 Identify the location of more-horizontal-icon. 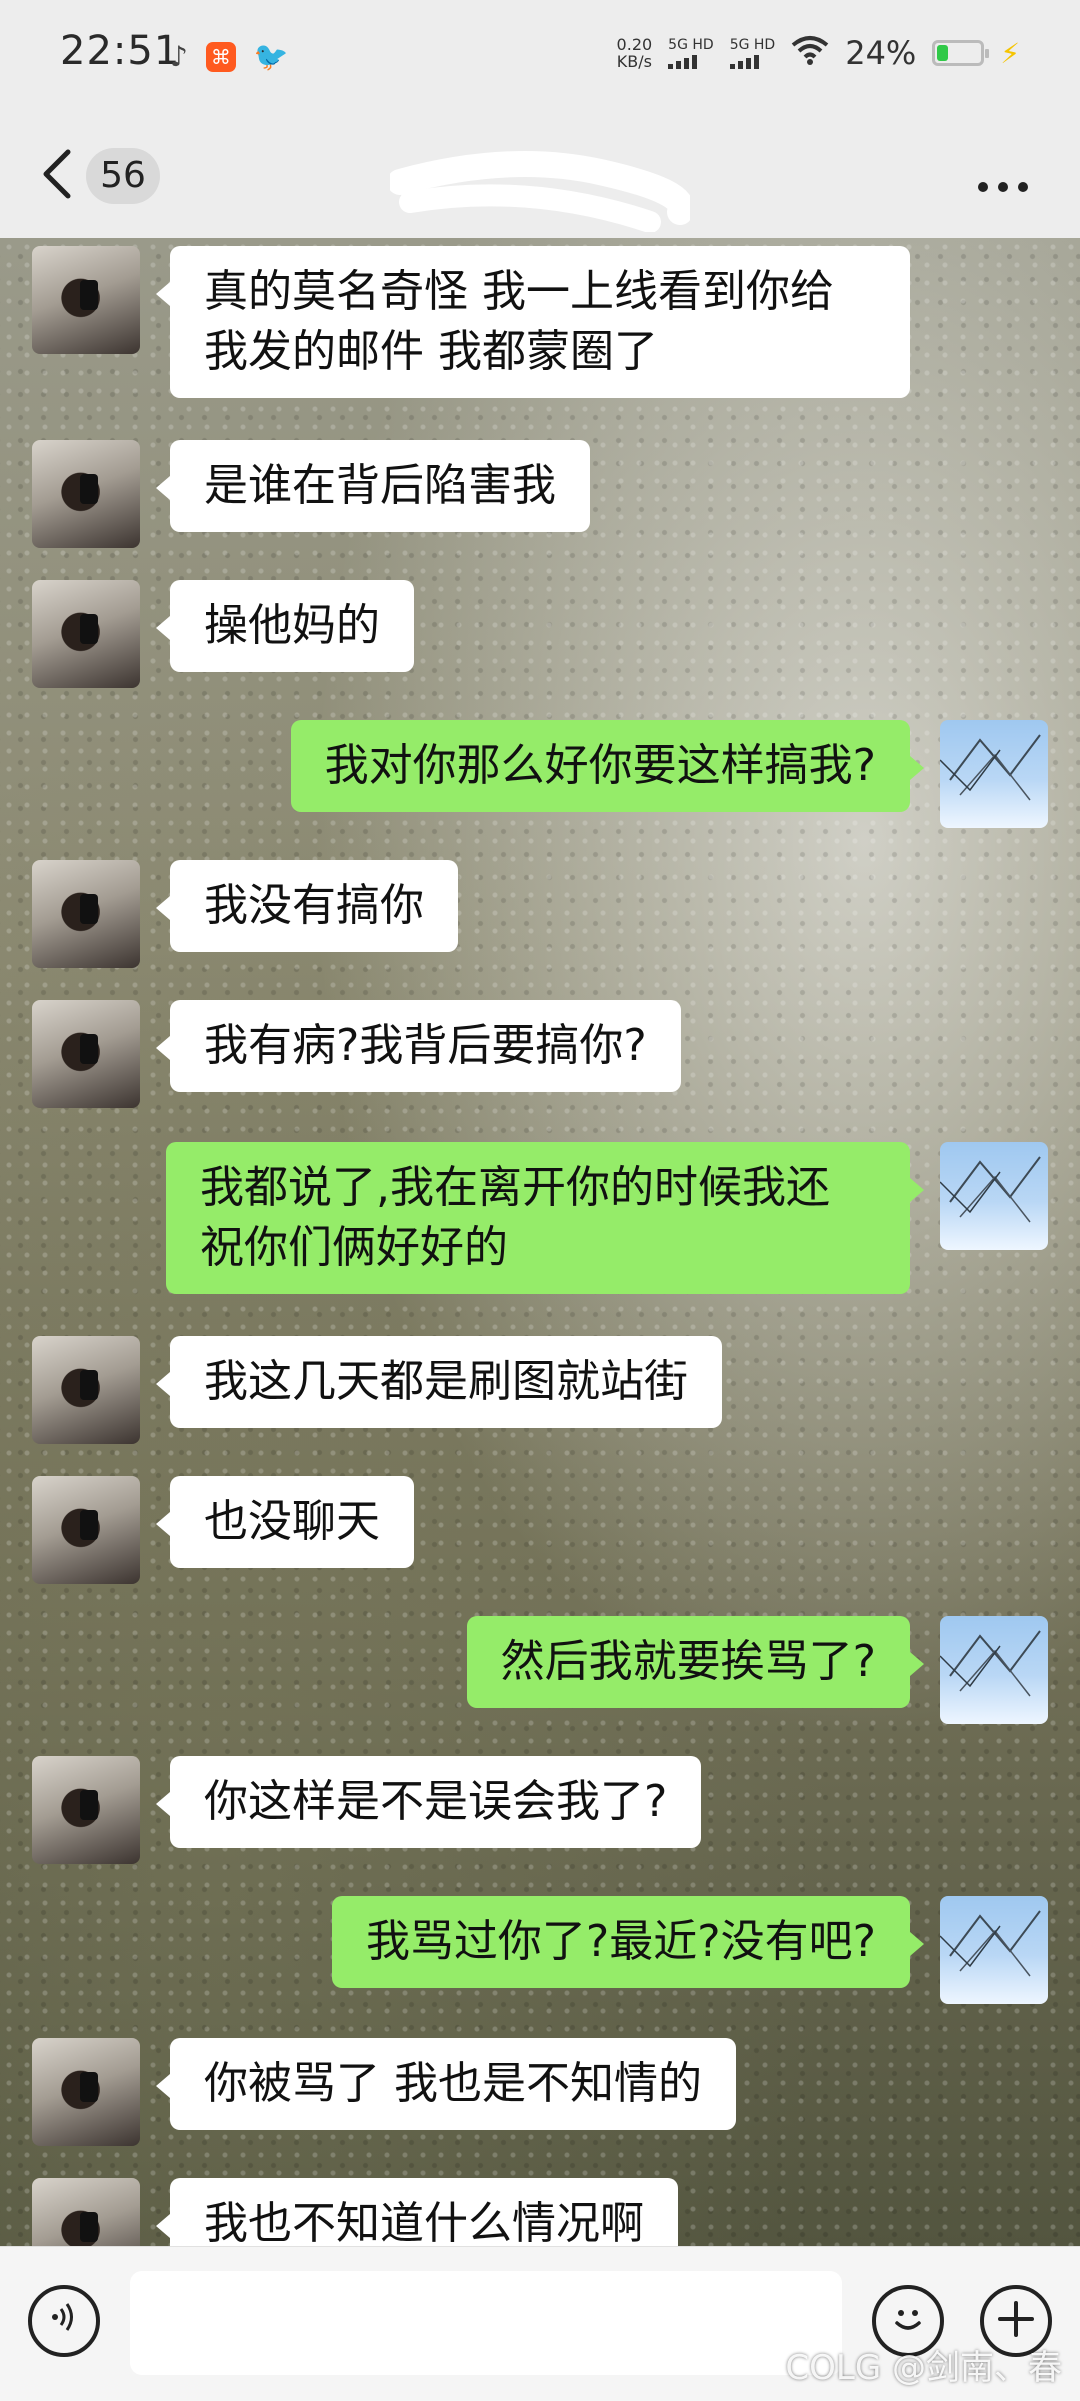
(1003, 175).